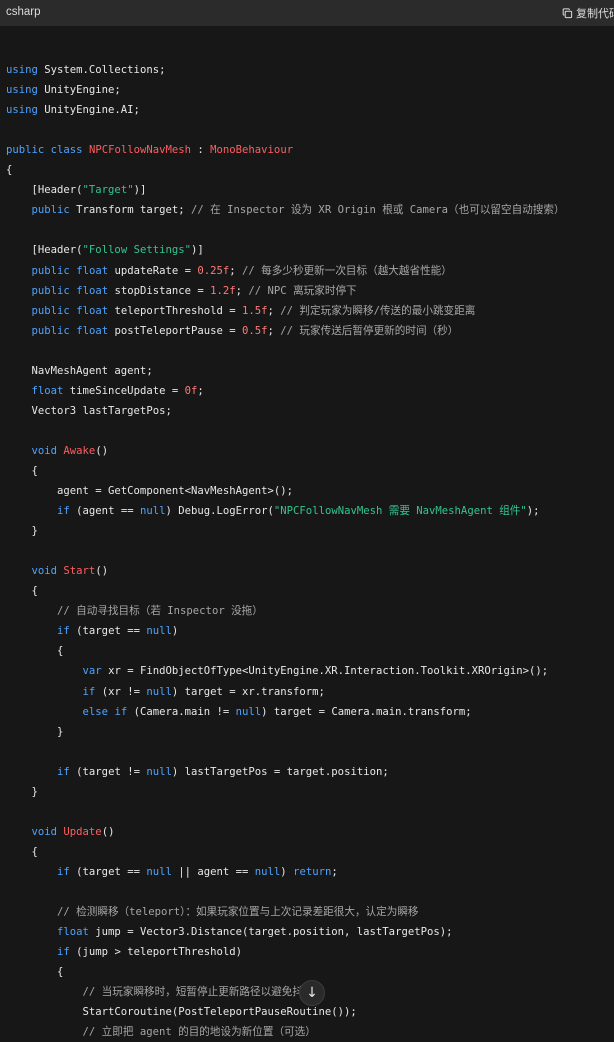 This screenshot has width=614, height=1042. What do you see at coordinates (89, 410) in the screenshot?
I see `code-token: Vector3 lastTargetPos;` at bounding box center [89, 410].